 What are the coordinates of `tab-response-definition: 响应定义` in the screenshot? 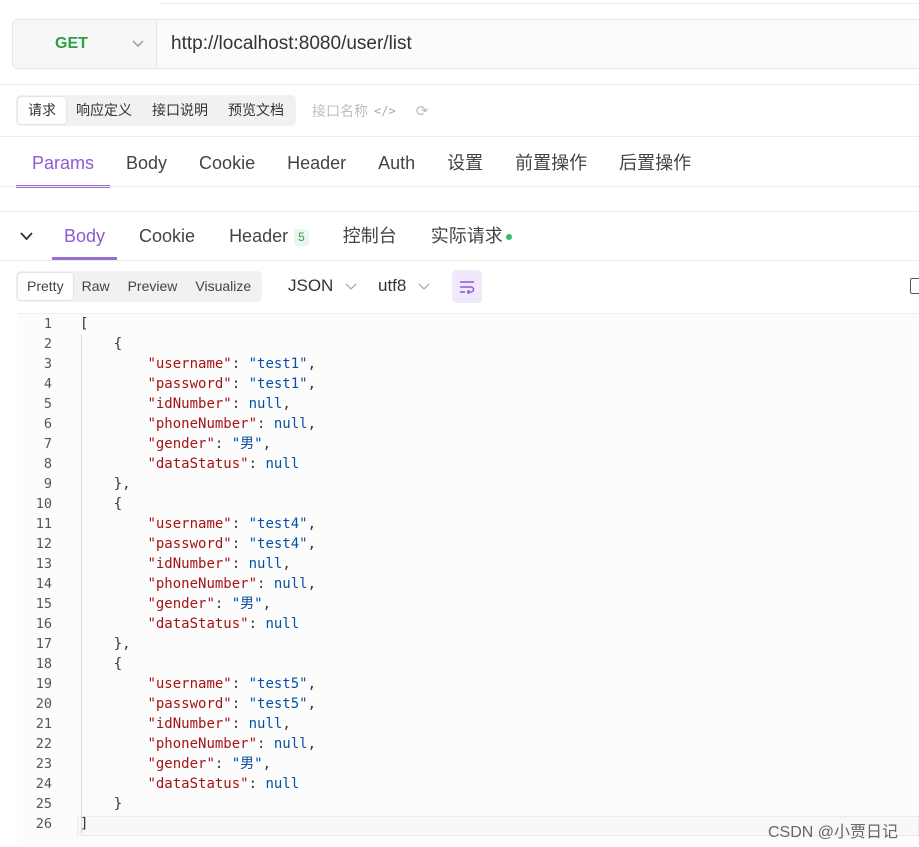 It's located at (104, 110).